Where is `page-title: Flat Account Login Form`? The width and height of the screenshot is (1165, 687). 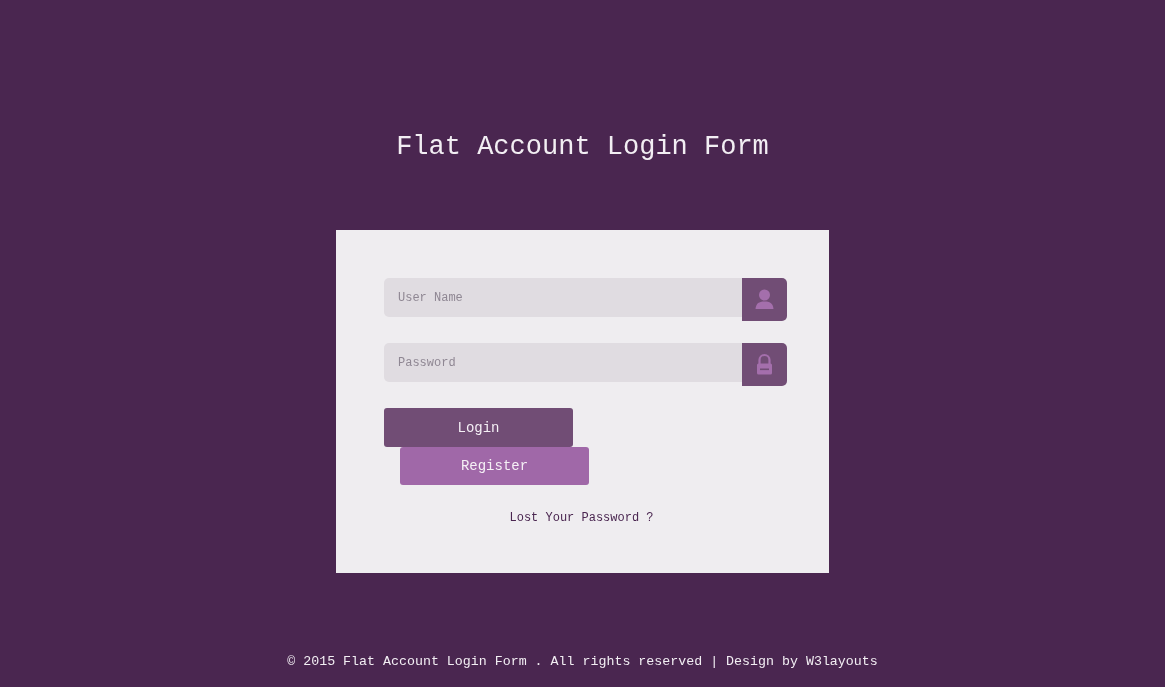 page-title: Flat Account Login Form is located at coordinates (582, 147).